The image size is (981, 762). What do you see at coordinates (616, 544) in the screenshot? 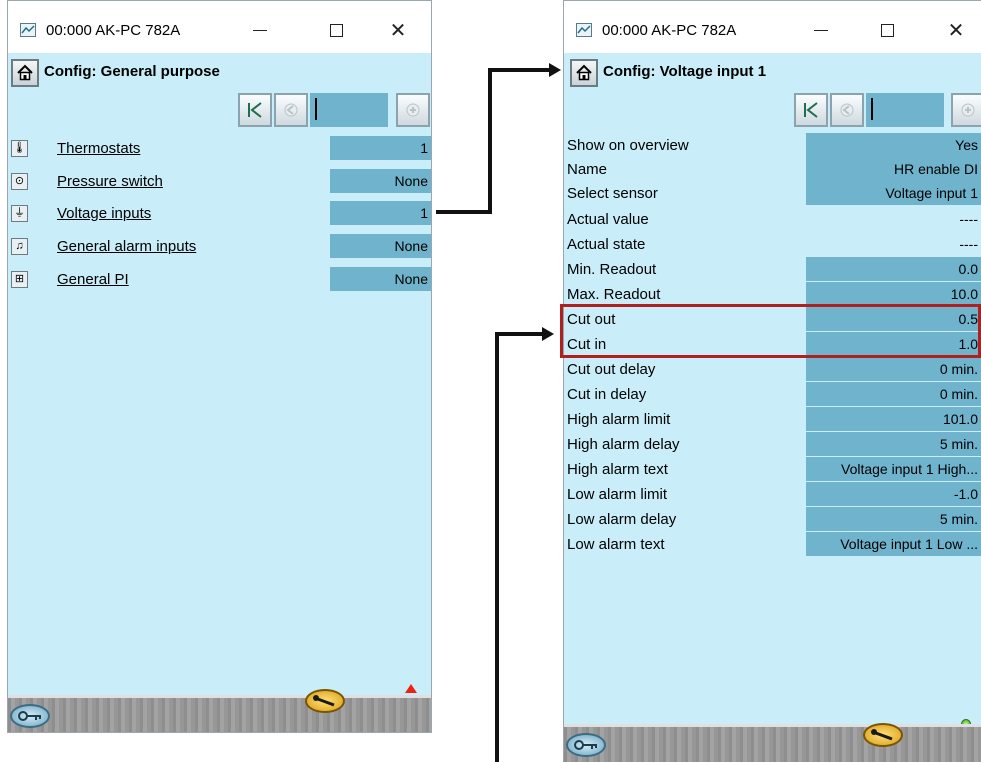
I see `param-label: Low alarm text` at bounding box center [616, 544].